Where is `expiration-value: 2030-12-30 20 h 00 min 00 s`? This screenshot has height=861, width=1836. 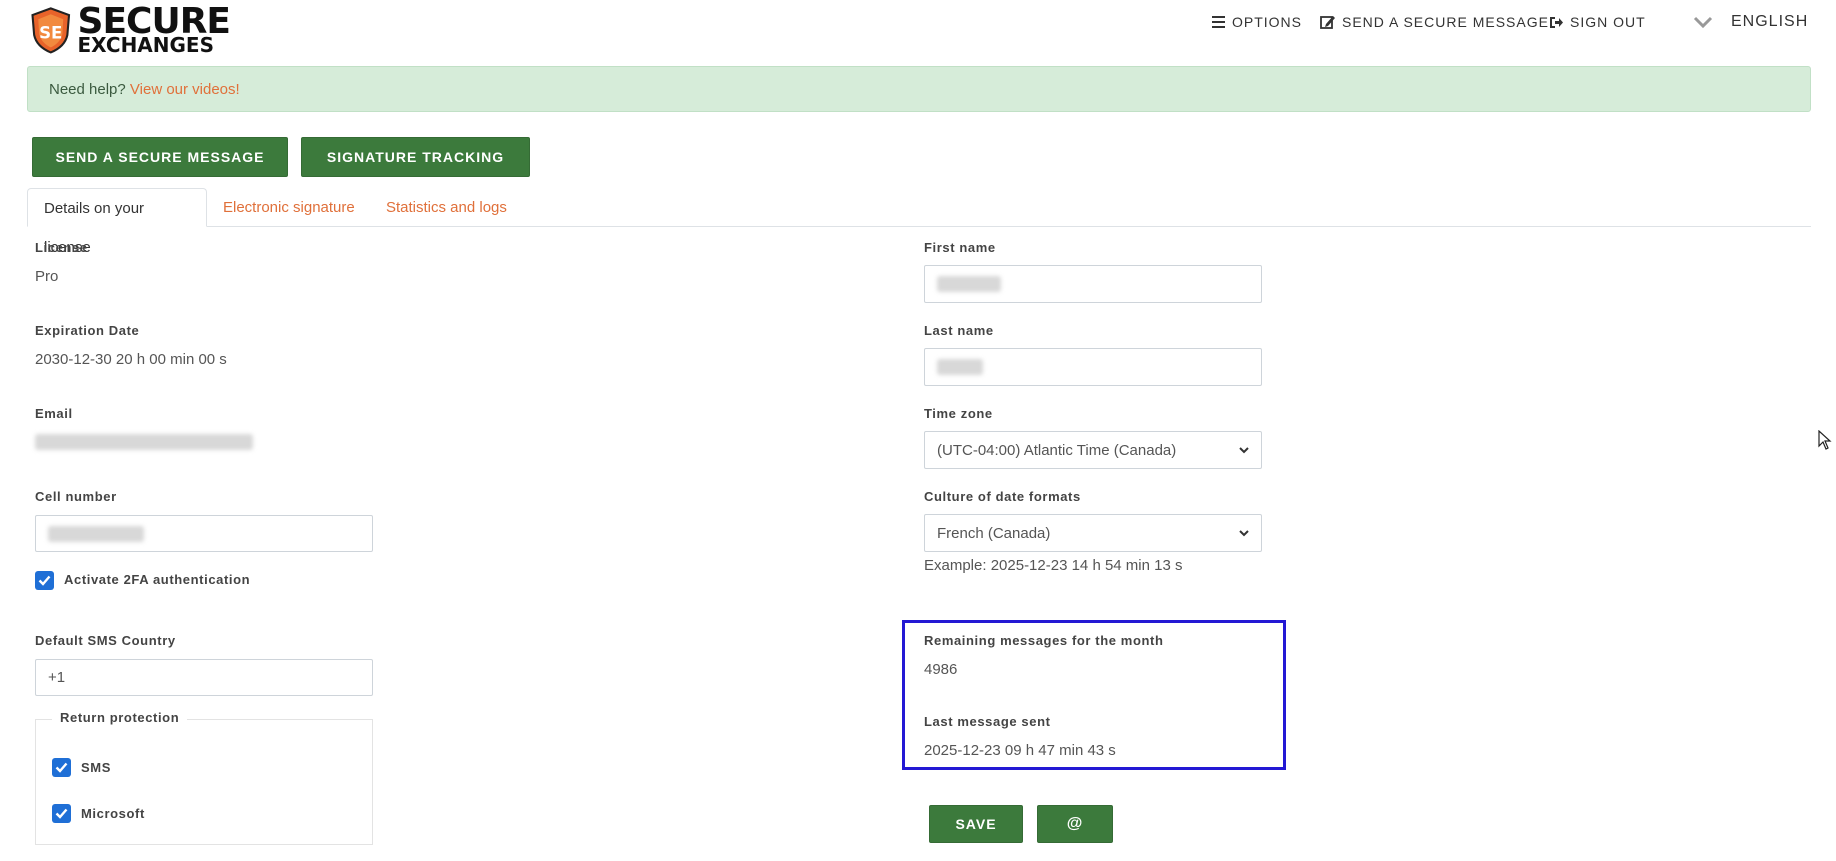
expiration-value: 2030-12-30 20 h 00 min 00 s is located at coordinates (131, 359).